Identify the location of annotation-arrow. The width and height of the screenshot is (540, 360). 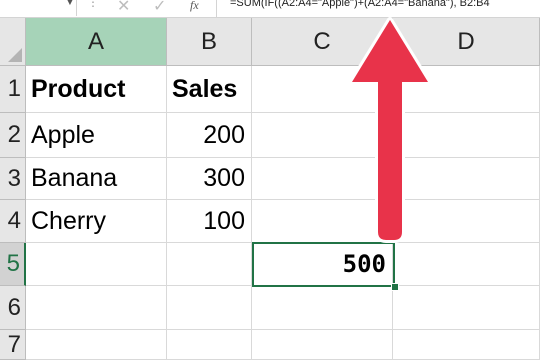
(390, 130).